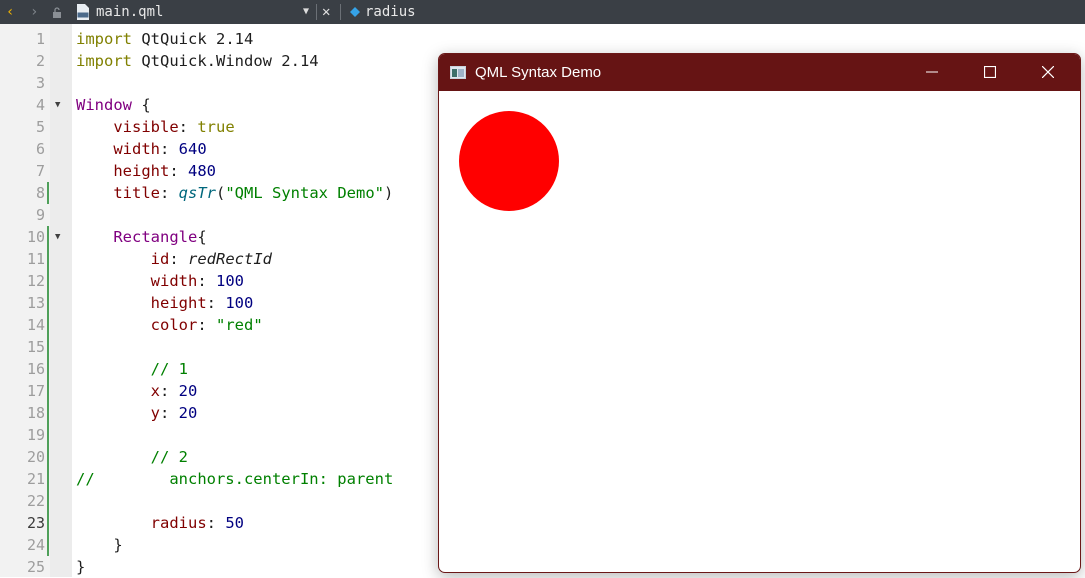 The width and height of the screenshot is (1085, 578). I want to click on symbol-selector: radius, so click(390, 12).